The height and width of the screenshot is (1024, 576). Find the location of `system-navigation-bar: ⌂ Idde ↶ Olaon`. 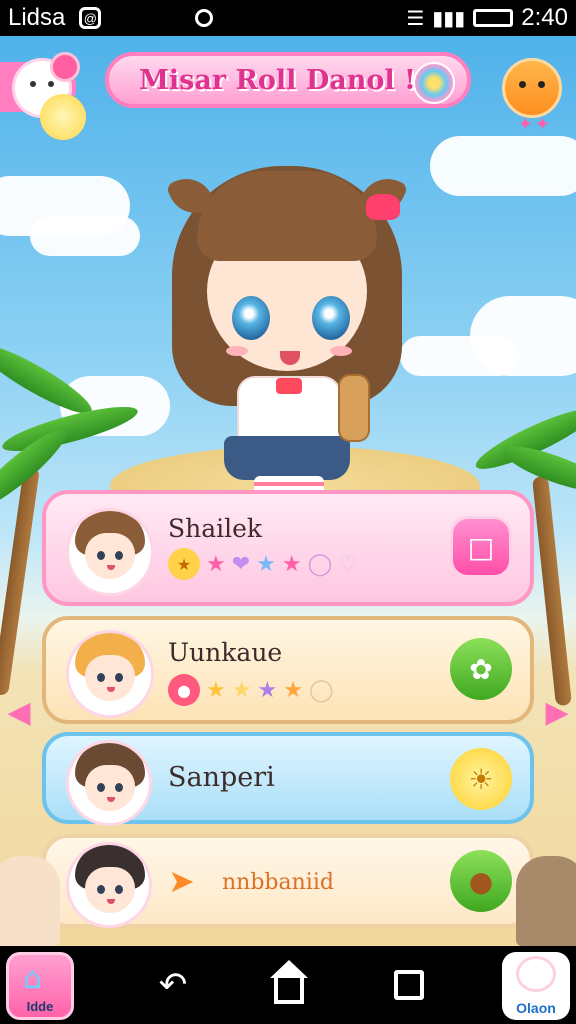

system-navigation-bar: ⌂ Idde ↶ Olaon is located at coordinates (288, 985).